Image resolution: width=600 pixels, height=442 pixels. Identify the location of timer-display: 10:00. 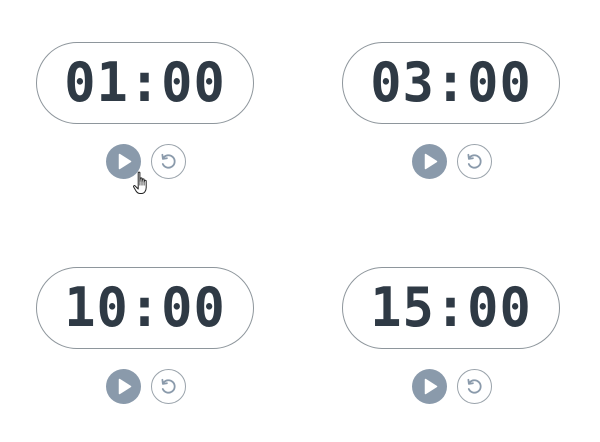
(145, 308).